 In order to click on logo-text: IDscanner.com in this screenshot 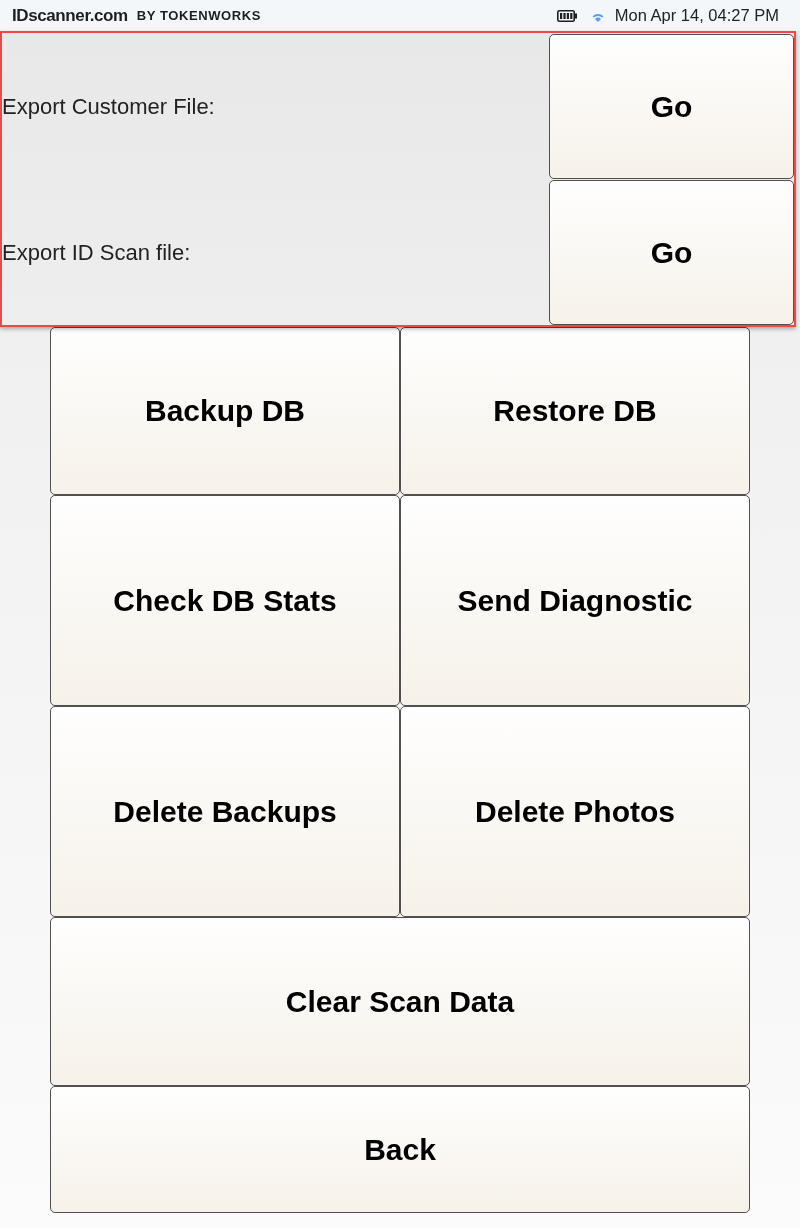, I will do `click(70, 15)`.